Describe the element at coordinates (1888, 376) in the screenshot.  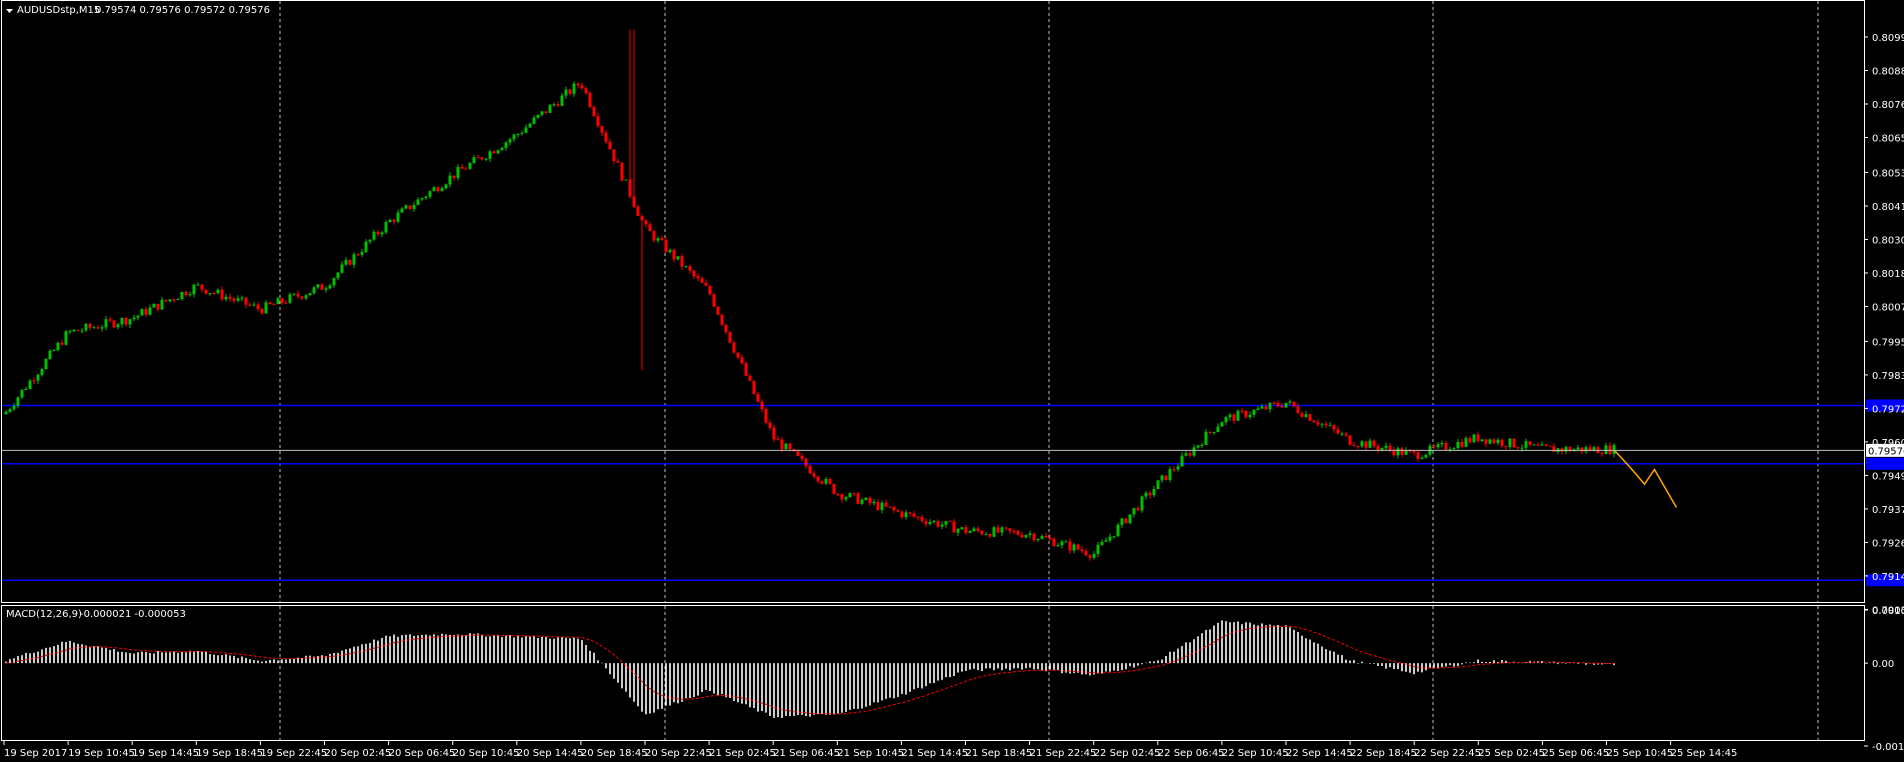
I see `price-tick-label: 0.79835` at that location.